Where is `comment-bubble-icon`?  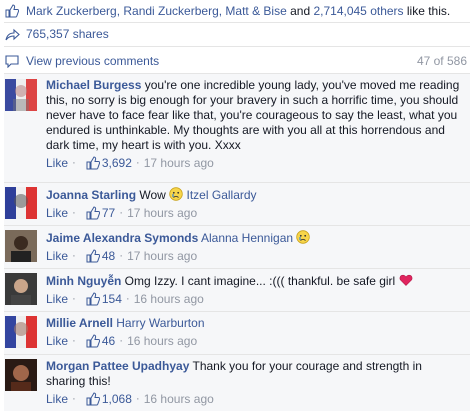 comment-bubble-icon is located at coordinates (12, 61).